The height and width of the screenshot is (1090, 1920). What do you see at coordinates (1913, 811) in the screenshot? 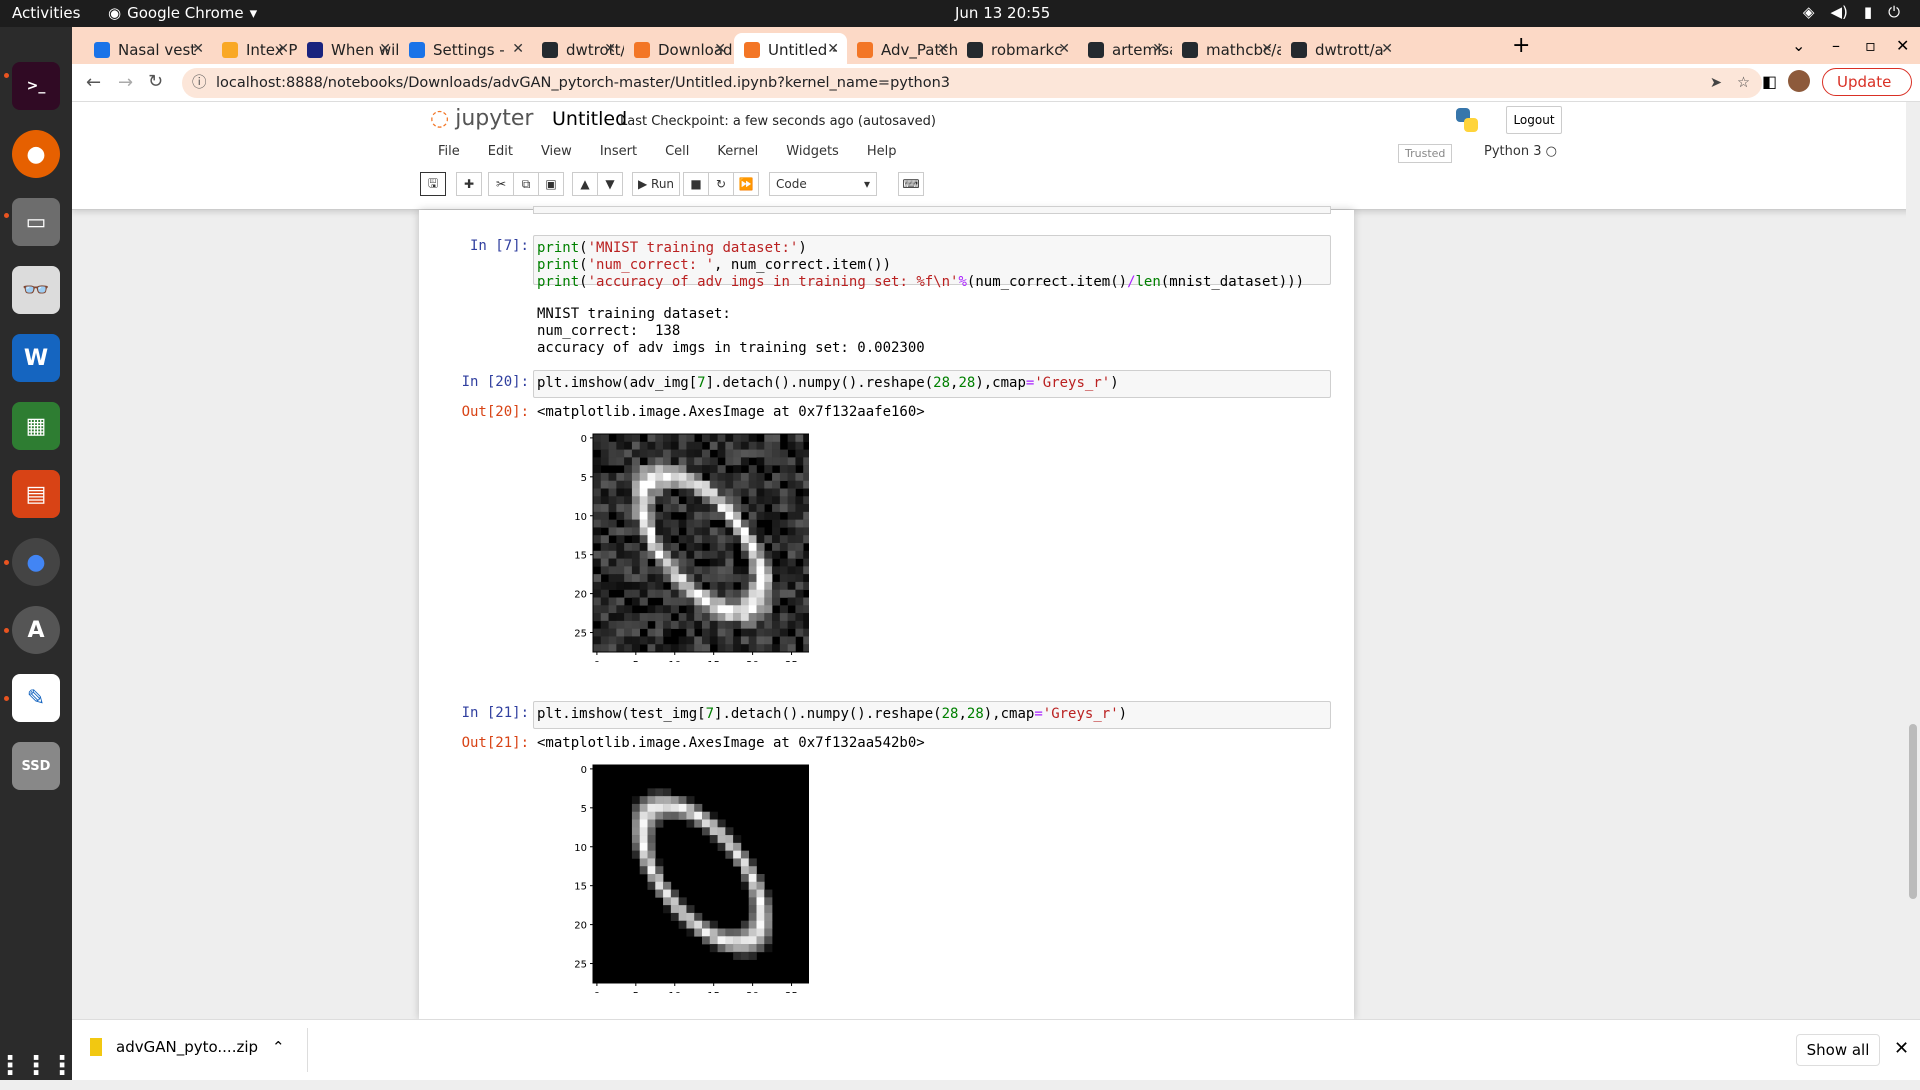
I see `scrollbar-thumb` at bounding box center [1913, 811].